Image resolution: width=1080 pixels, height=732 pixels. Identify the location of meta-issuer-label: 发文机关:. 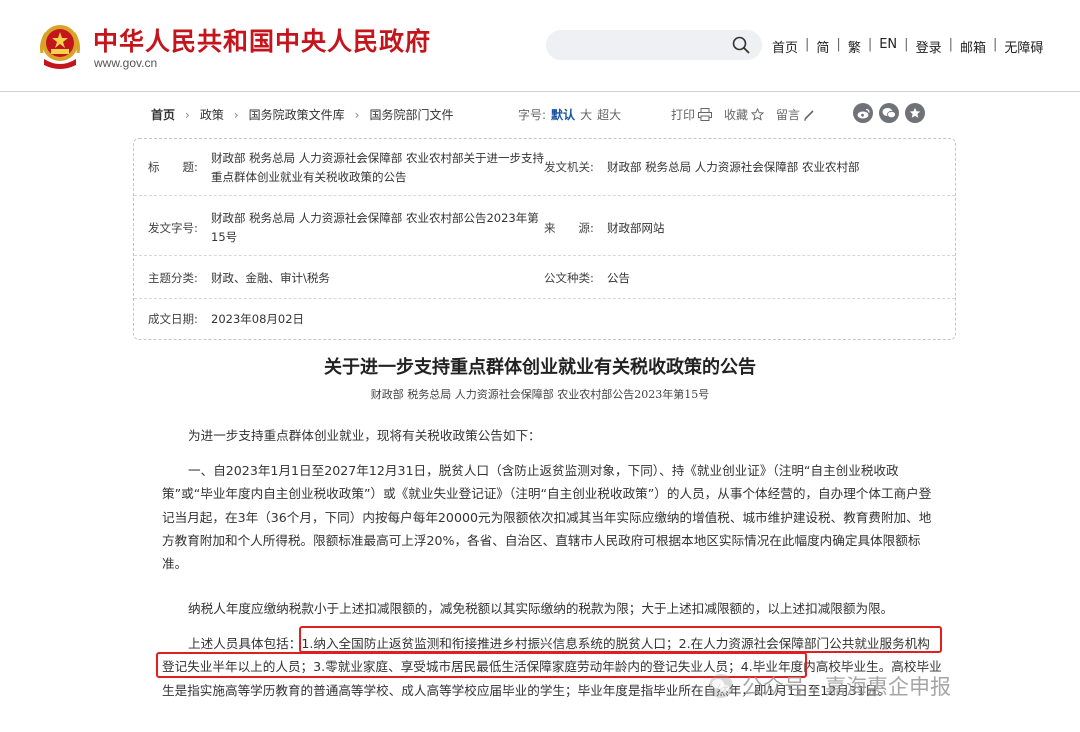
(569, 167).